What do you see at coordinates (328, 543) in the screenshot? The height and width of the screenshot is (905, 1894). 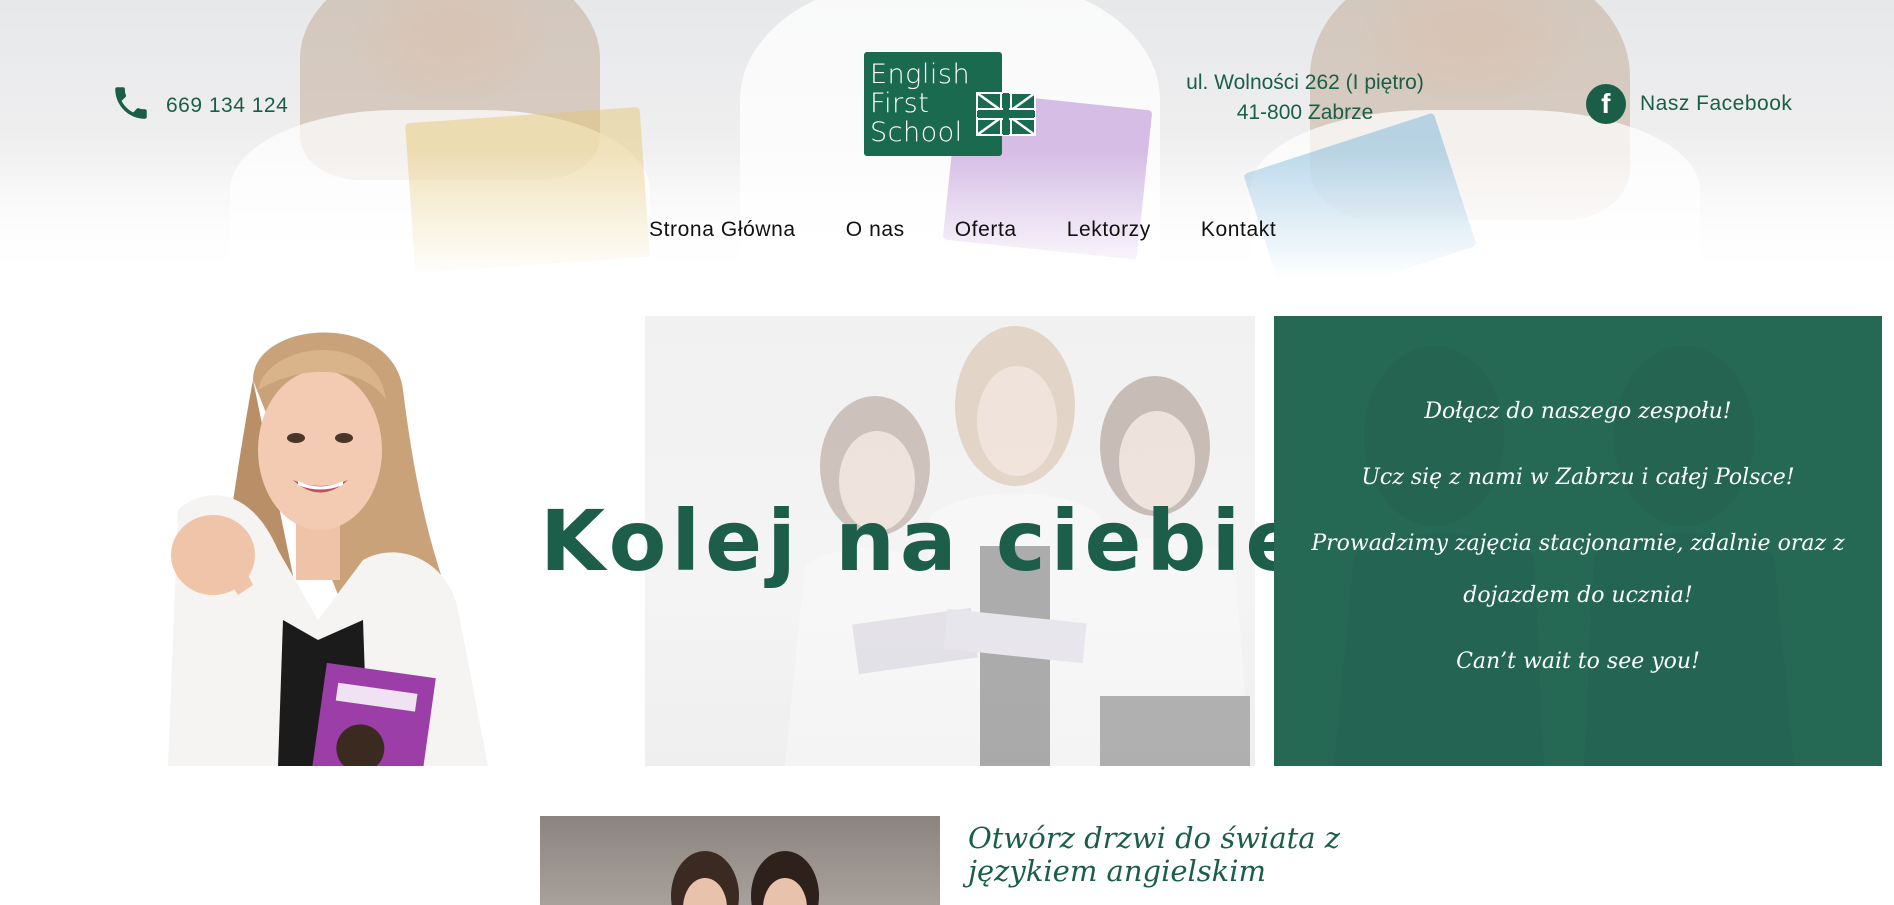 I see `teacher-photo-left` at bounding box center [328, 543].